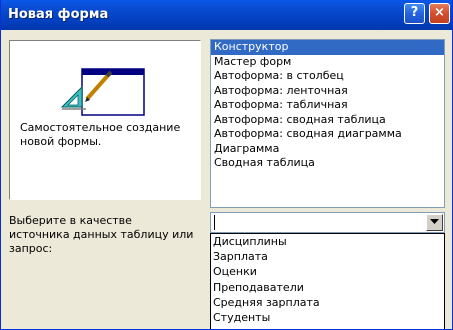 The image size is (453, 330). What do you see at coordinates (214, 222) in the screenshot?
I see `text-cursor` at bounding box center [214, 222].